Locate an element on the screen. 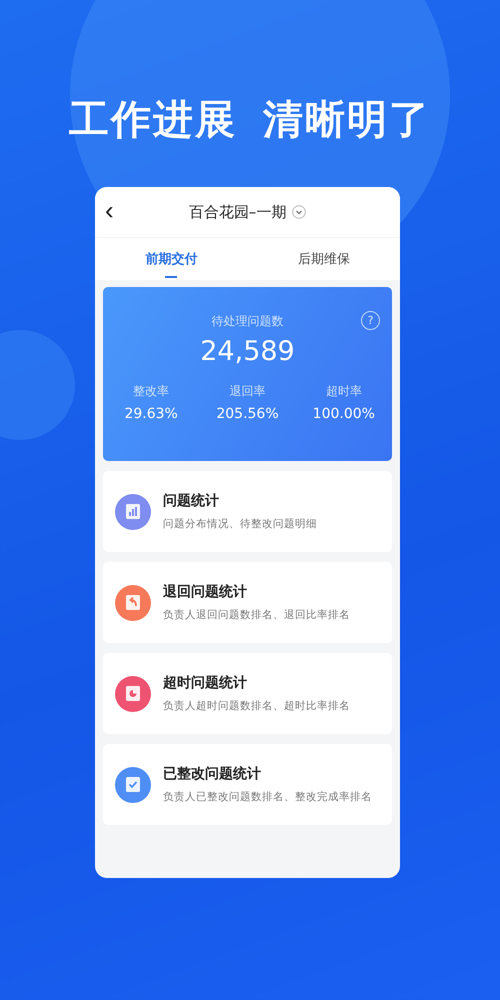 Image resolution: width=500 pixels, height=1000 pixels. stat-value: 100.00% is located at coordinates (343, 414).